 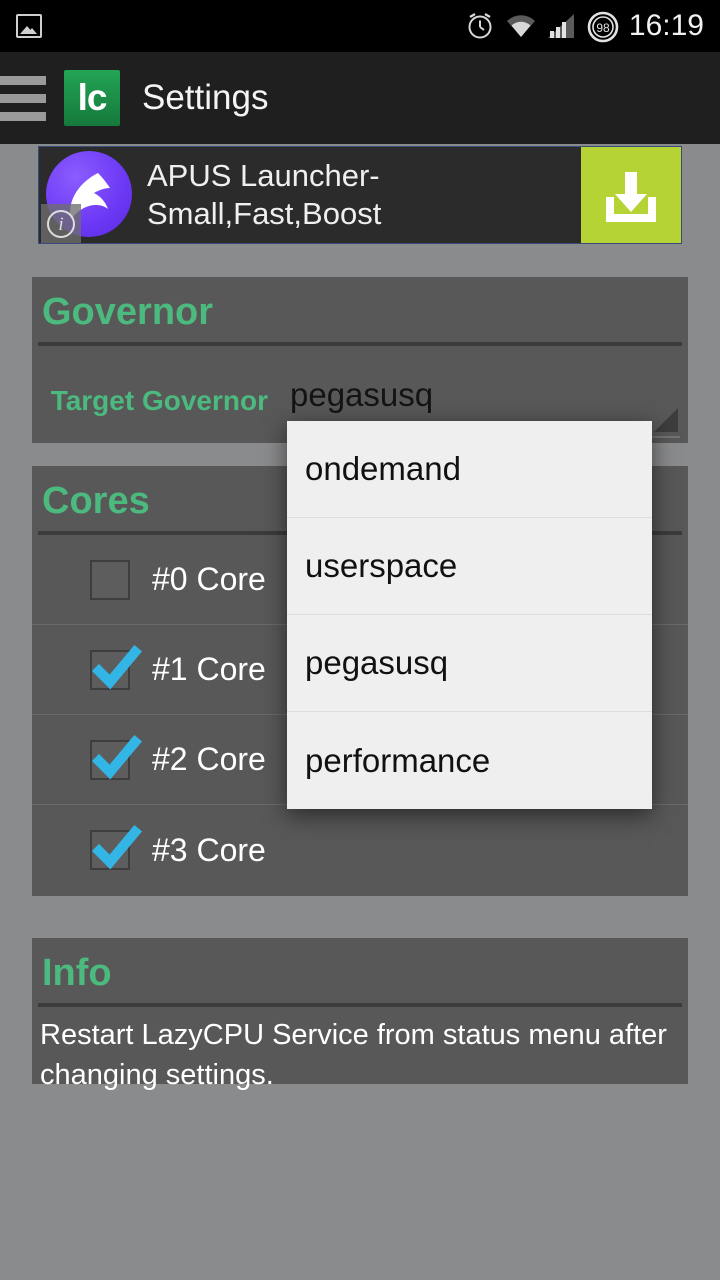 I want to click on dropdown-option-pegasusq: pegasusq, so click(x=469, y=663).